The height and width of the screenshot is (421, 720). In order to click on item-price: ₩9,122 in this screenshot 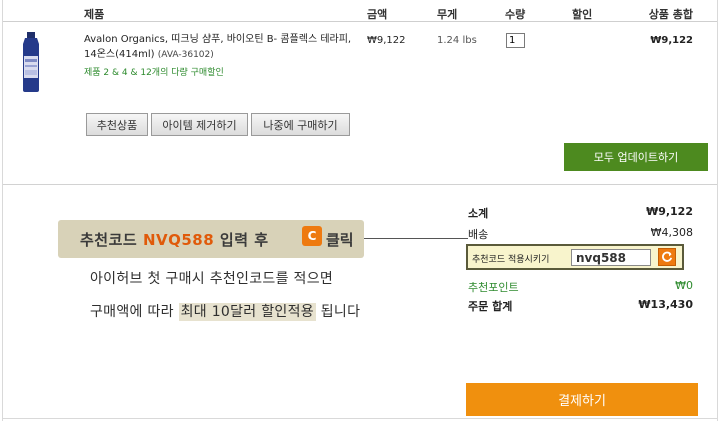, I will do `click(386, 40)`.